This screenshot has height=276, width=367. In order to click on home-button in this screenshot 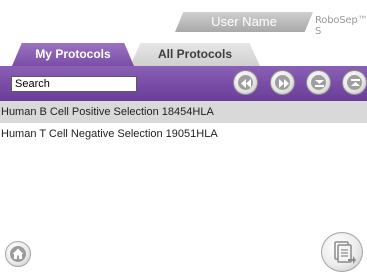, I will do `click(18, 254)`.